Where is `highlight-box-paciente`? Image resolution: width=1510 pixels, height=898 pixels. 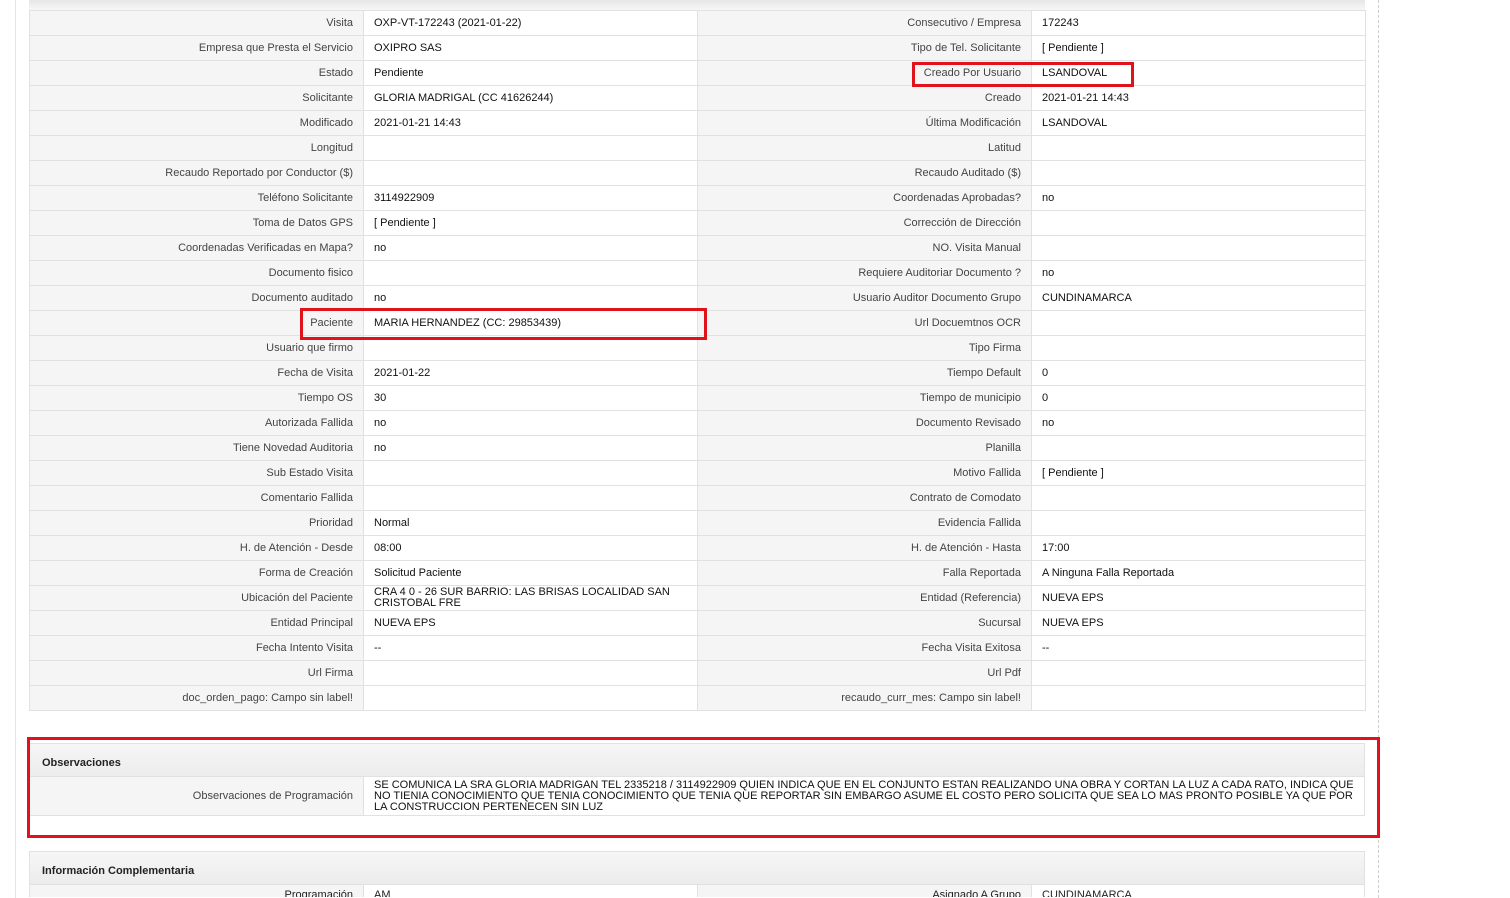
highlight-box-paciente is located at coordinates (503, 324).